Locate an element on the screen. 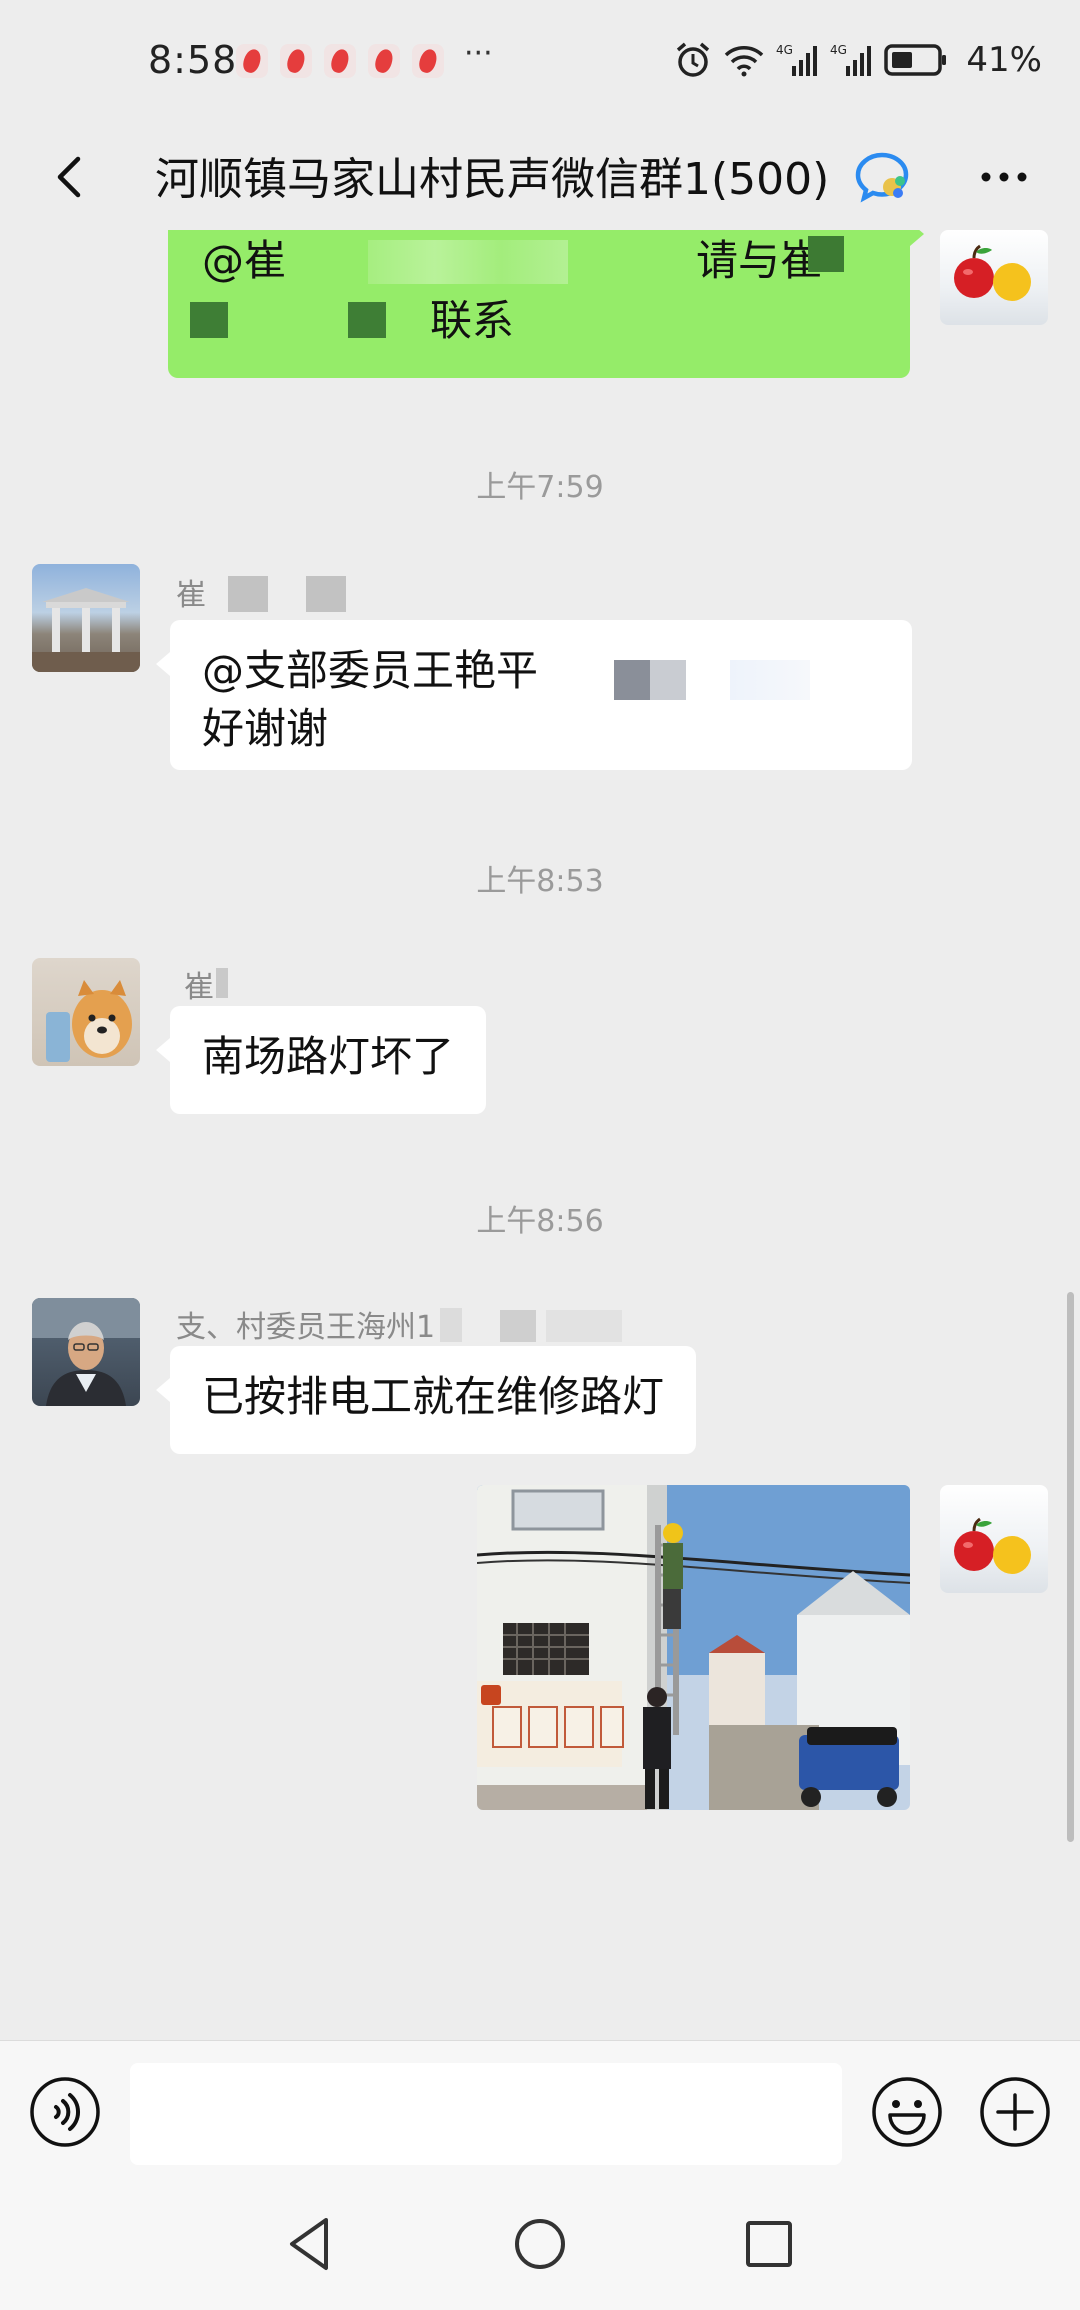 This screenshot has height=2310, width=1080. back-button is located at coordinates (70, 177).